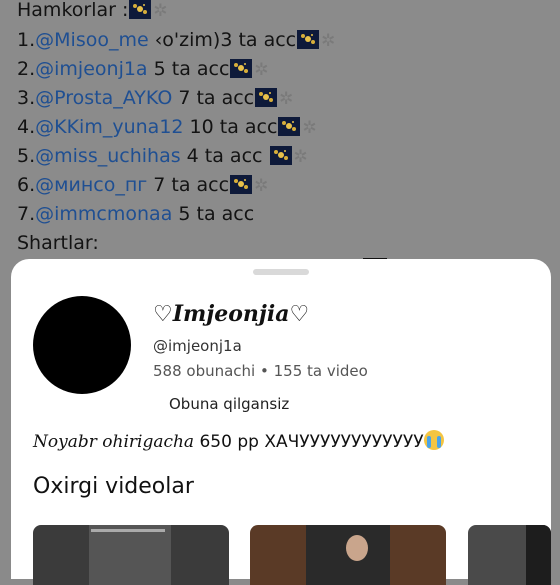 Image resolution: width=560 pixels, height=585 pixels. Describe the element at coordinates (82, 345) in the screenshot. I see `avatar` at that location.